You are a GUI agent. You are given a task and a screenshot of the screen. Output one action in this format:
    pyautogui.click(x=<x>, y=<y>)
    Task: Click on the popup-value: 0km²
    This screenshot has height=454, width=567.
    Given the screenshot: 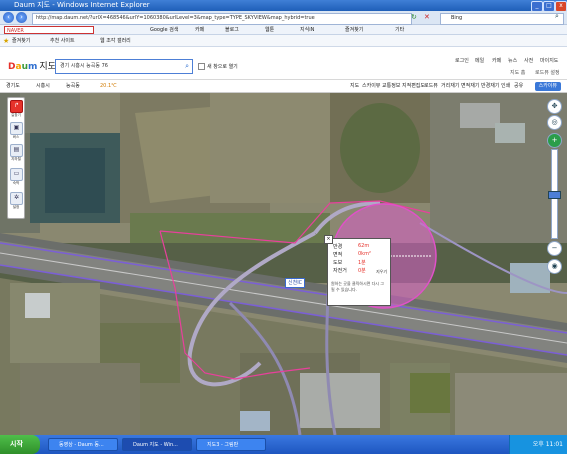 What is the action you would take?
    pyautogui.click(x=364, y=254)
    